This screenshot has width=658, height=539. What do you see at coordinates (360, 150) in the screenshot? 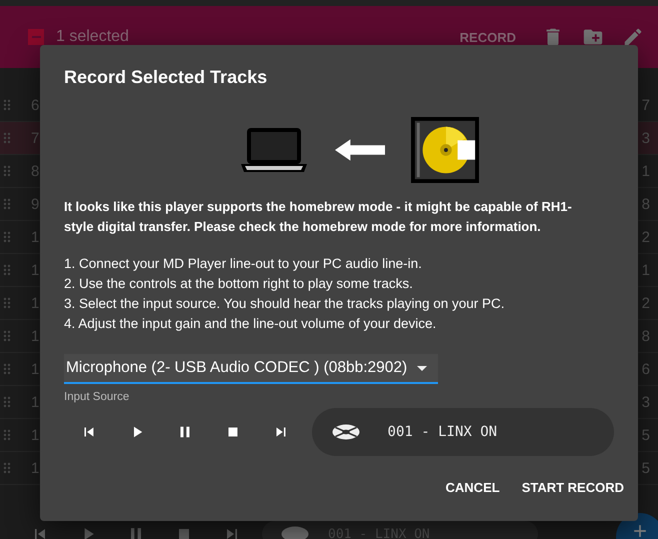
I see `left-arrow-icon` at bounding box center [360, 150].